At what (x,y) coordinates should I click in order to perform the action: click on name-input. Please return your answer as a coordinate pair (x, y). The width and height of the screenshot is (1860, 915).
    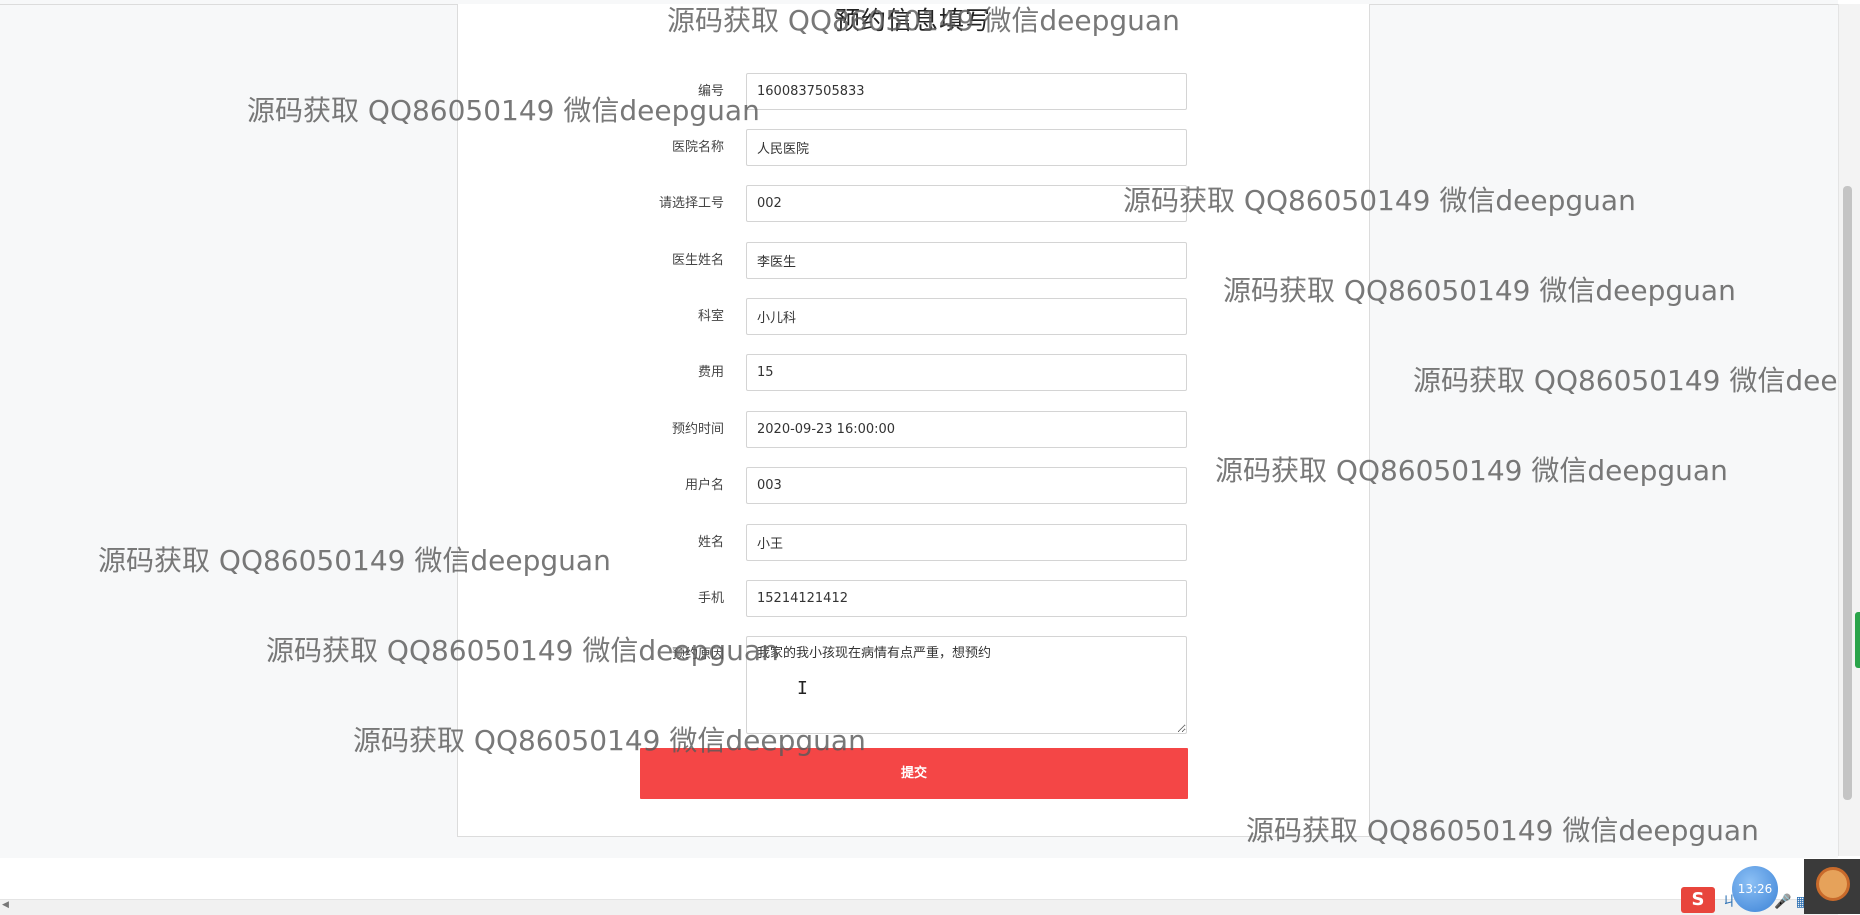
    Looking at the image, I should click on (966, 542).